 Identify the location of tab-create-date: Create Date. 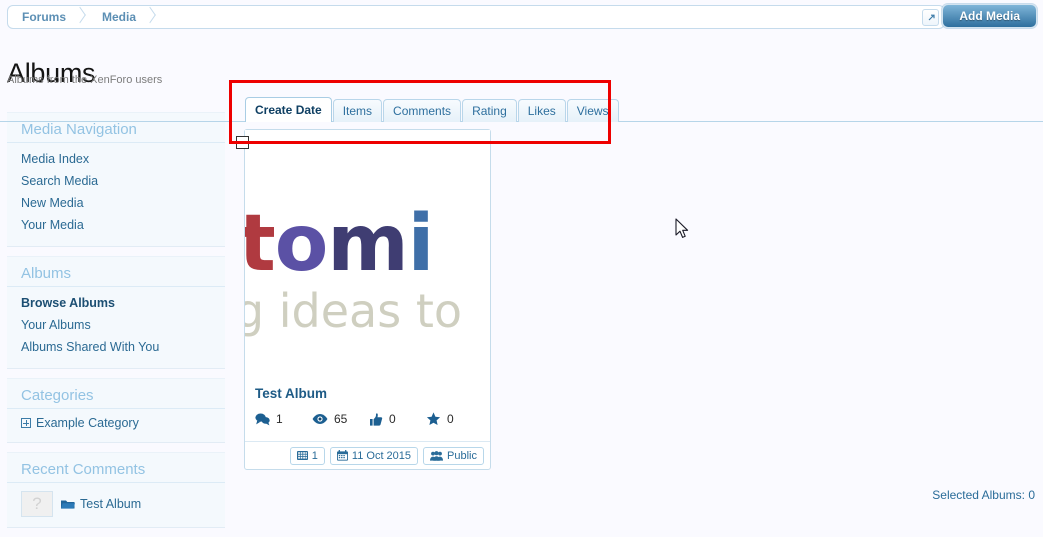
(288, 109).